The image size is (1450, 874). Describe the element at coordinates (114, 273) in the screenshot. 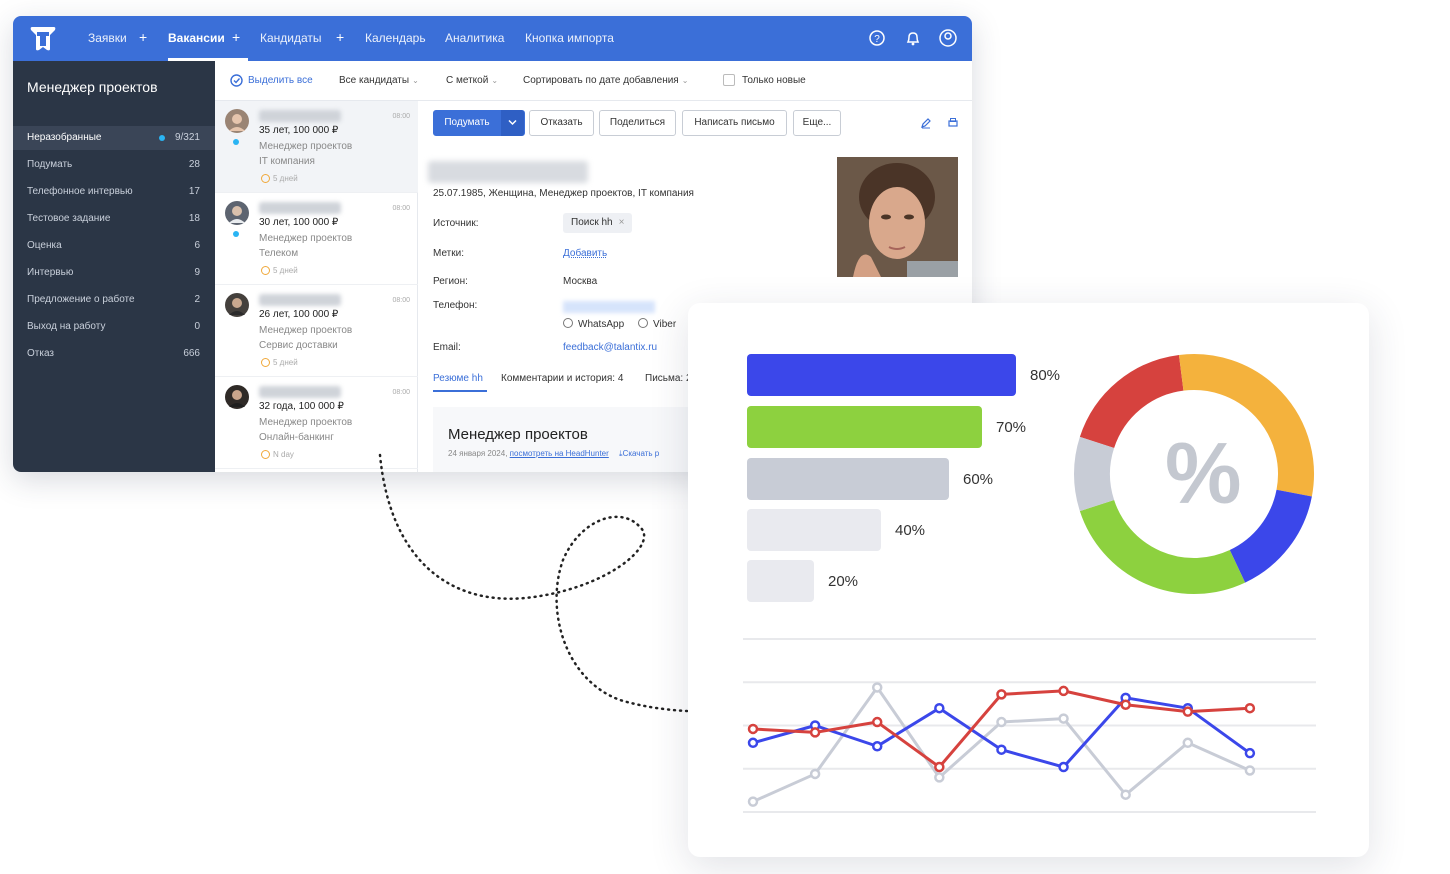

I see `stage-interview: Интервью 9` at that location.